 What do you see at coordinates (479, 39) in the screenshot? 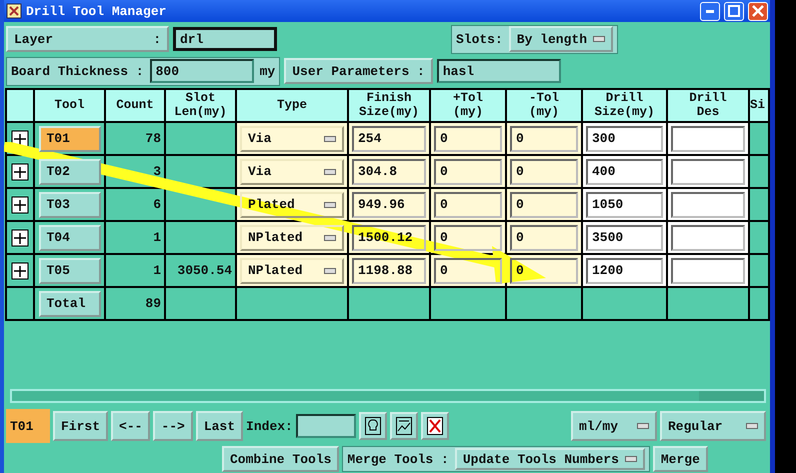
I see `slots-label: Slots:` at bounding box center [479, 39].